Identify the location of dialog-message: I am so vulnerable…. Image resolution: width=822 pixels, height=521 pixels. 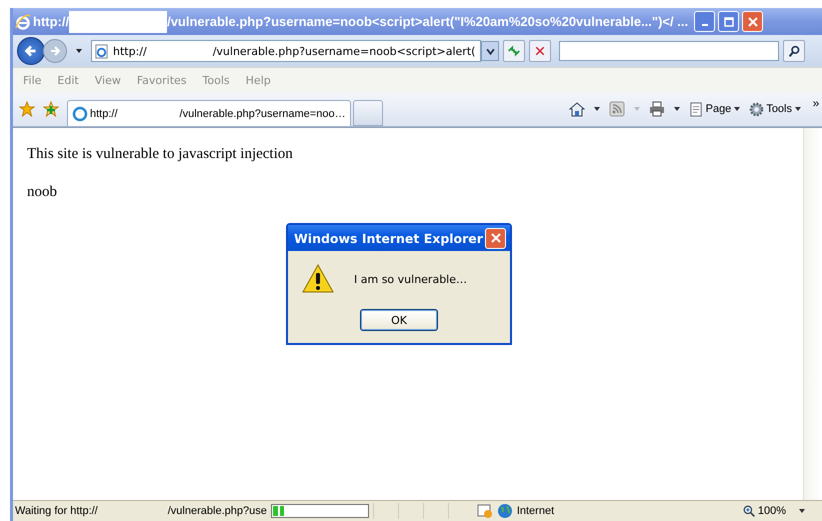
(410, 279).